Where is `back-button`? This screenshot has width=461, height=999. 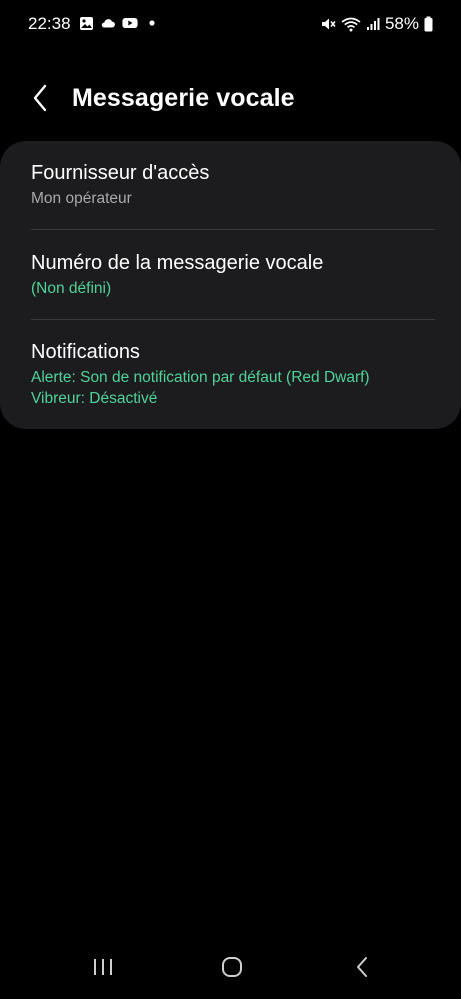
back-button is located at coordinates (40, 100).